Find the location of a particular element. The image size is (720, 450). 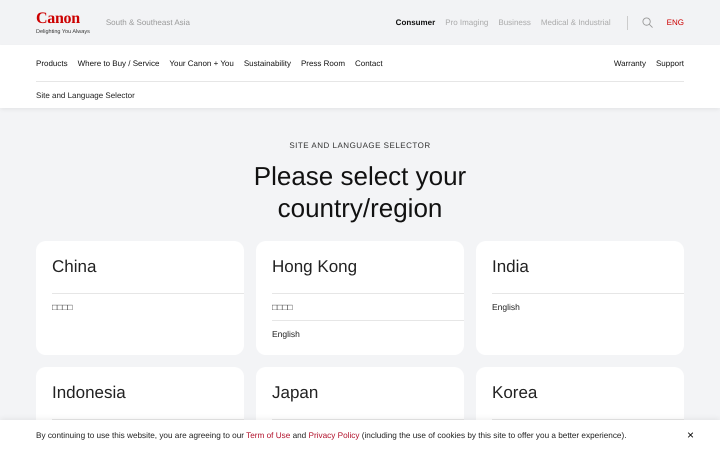

terms-link: Term of Use is located at coordinates (268, 435).